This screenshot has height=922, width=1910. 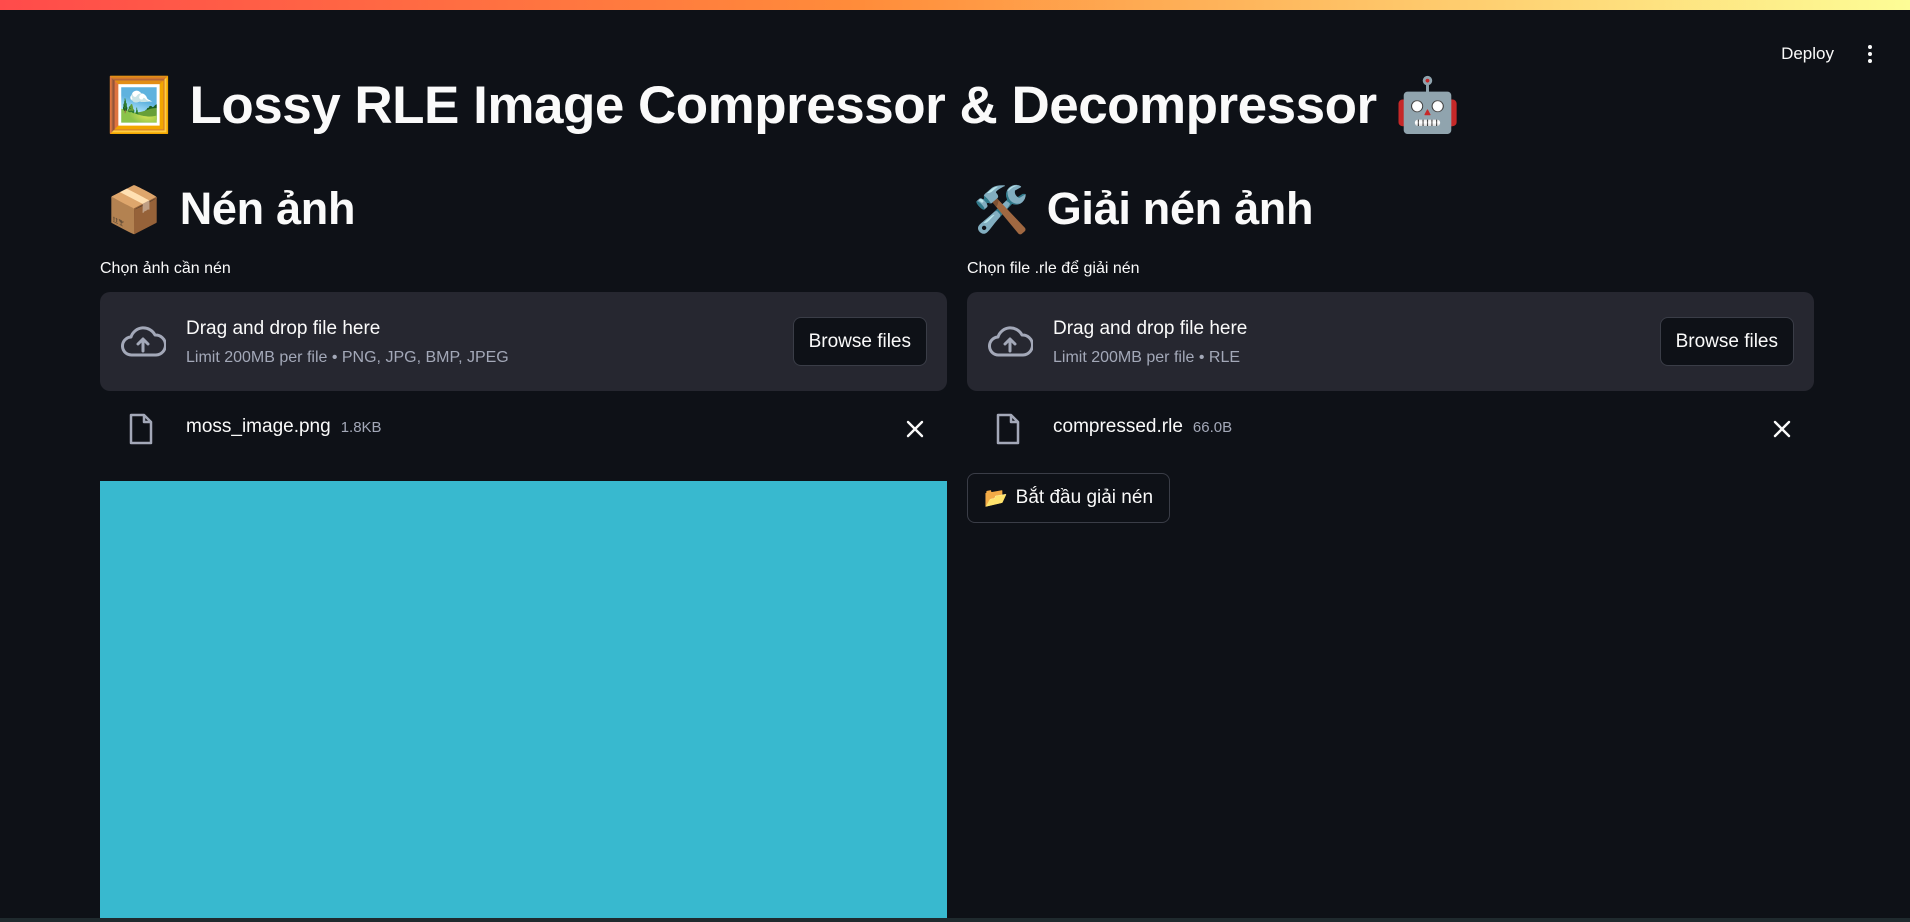 What do you see at coordinates (258, 426) in the screenshot?
I see `file-name: moss_image.png` at bounding box center [258, 426].